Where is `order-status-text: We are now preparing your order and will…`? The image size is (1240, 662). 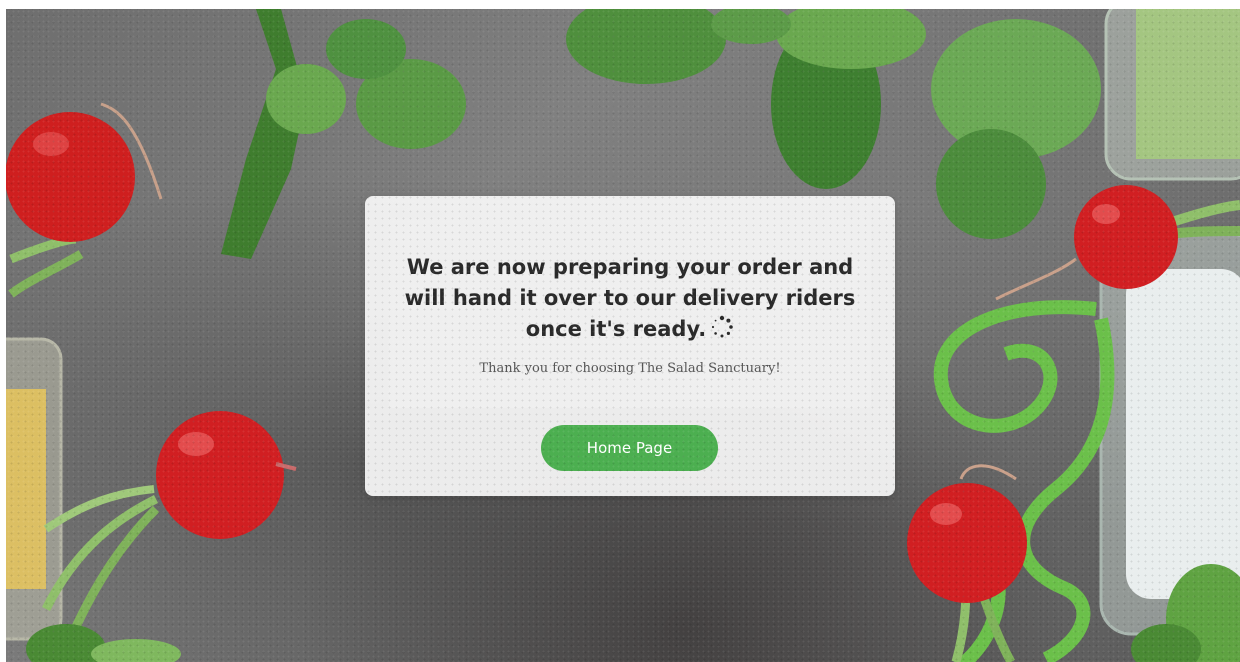
order-status-text: We are now preparing your order and will… is located at coordinates (630, 298).